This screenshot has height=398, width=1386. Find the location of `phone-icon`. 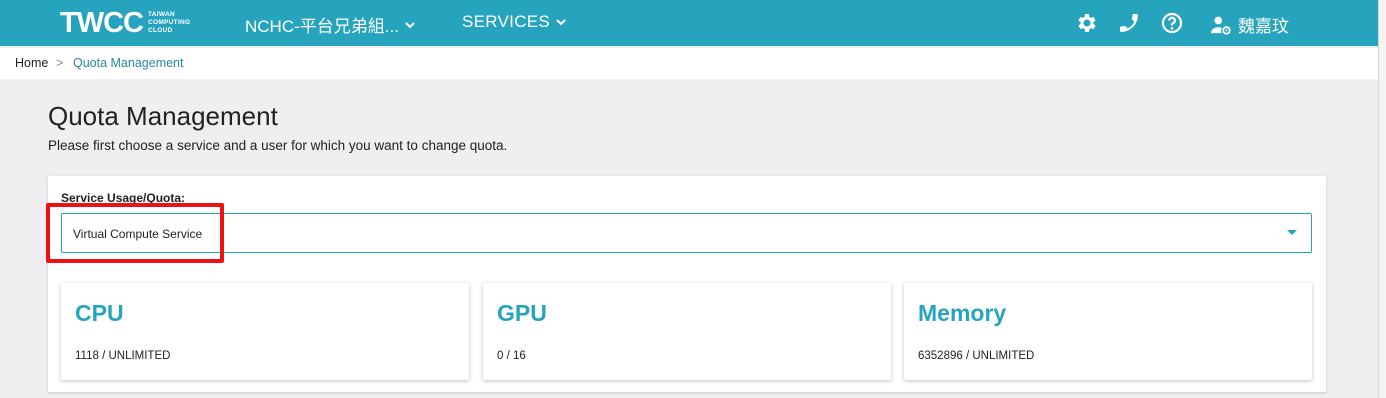

phone-icon is located at coordinates (1129, 23).